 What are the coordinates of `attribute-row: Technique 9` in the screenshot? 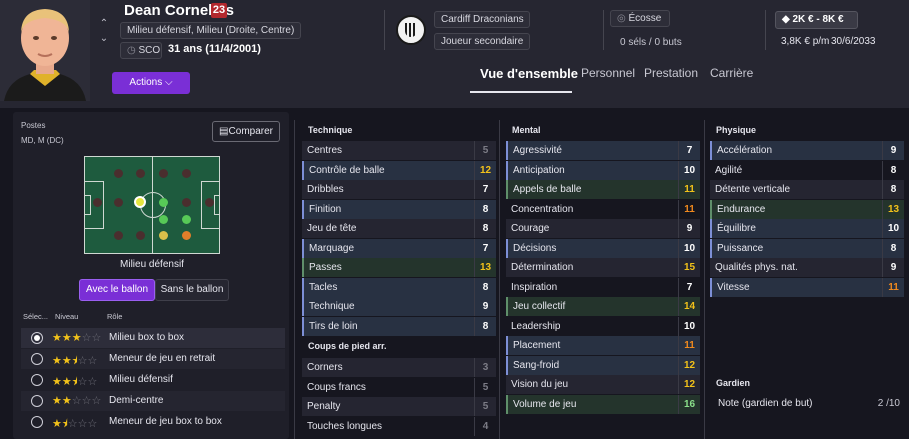 It's located at (399, 306).